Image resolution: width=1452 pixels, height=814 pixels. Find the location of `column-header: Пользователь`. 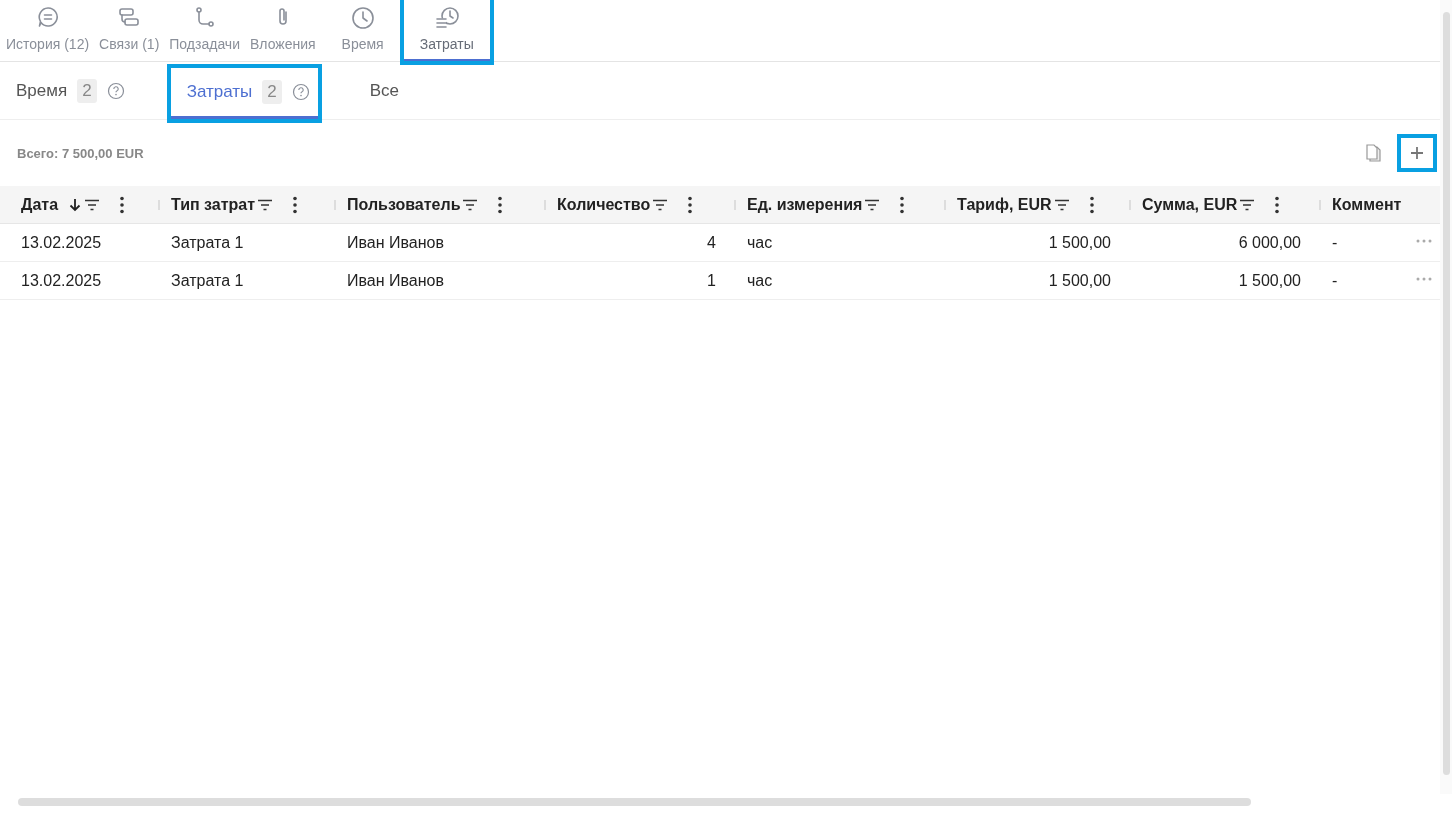

column-header: Пользователь is located at coordinates (404, 204).